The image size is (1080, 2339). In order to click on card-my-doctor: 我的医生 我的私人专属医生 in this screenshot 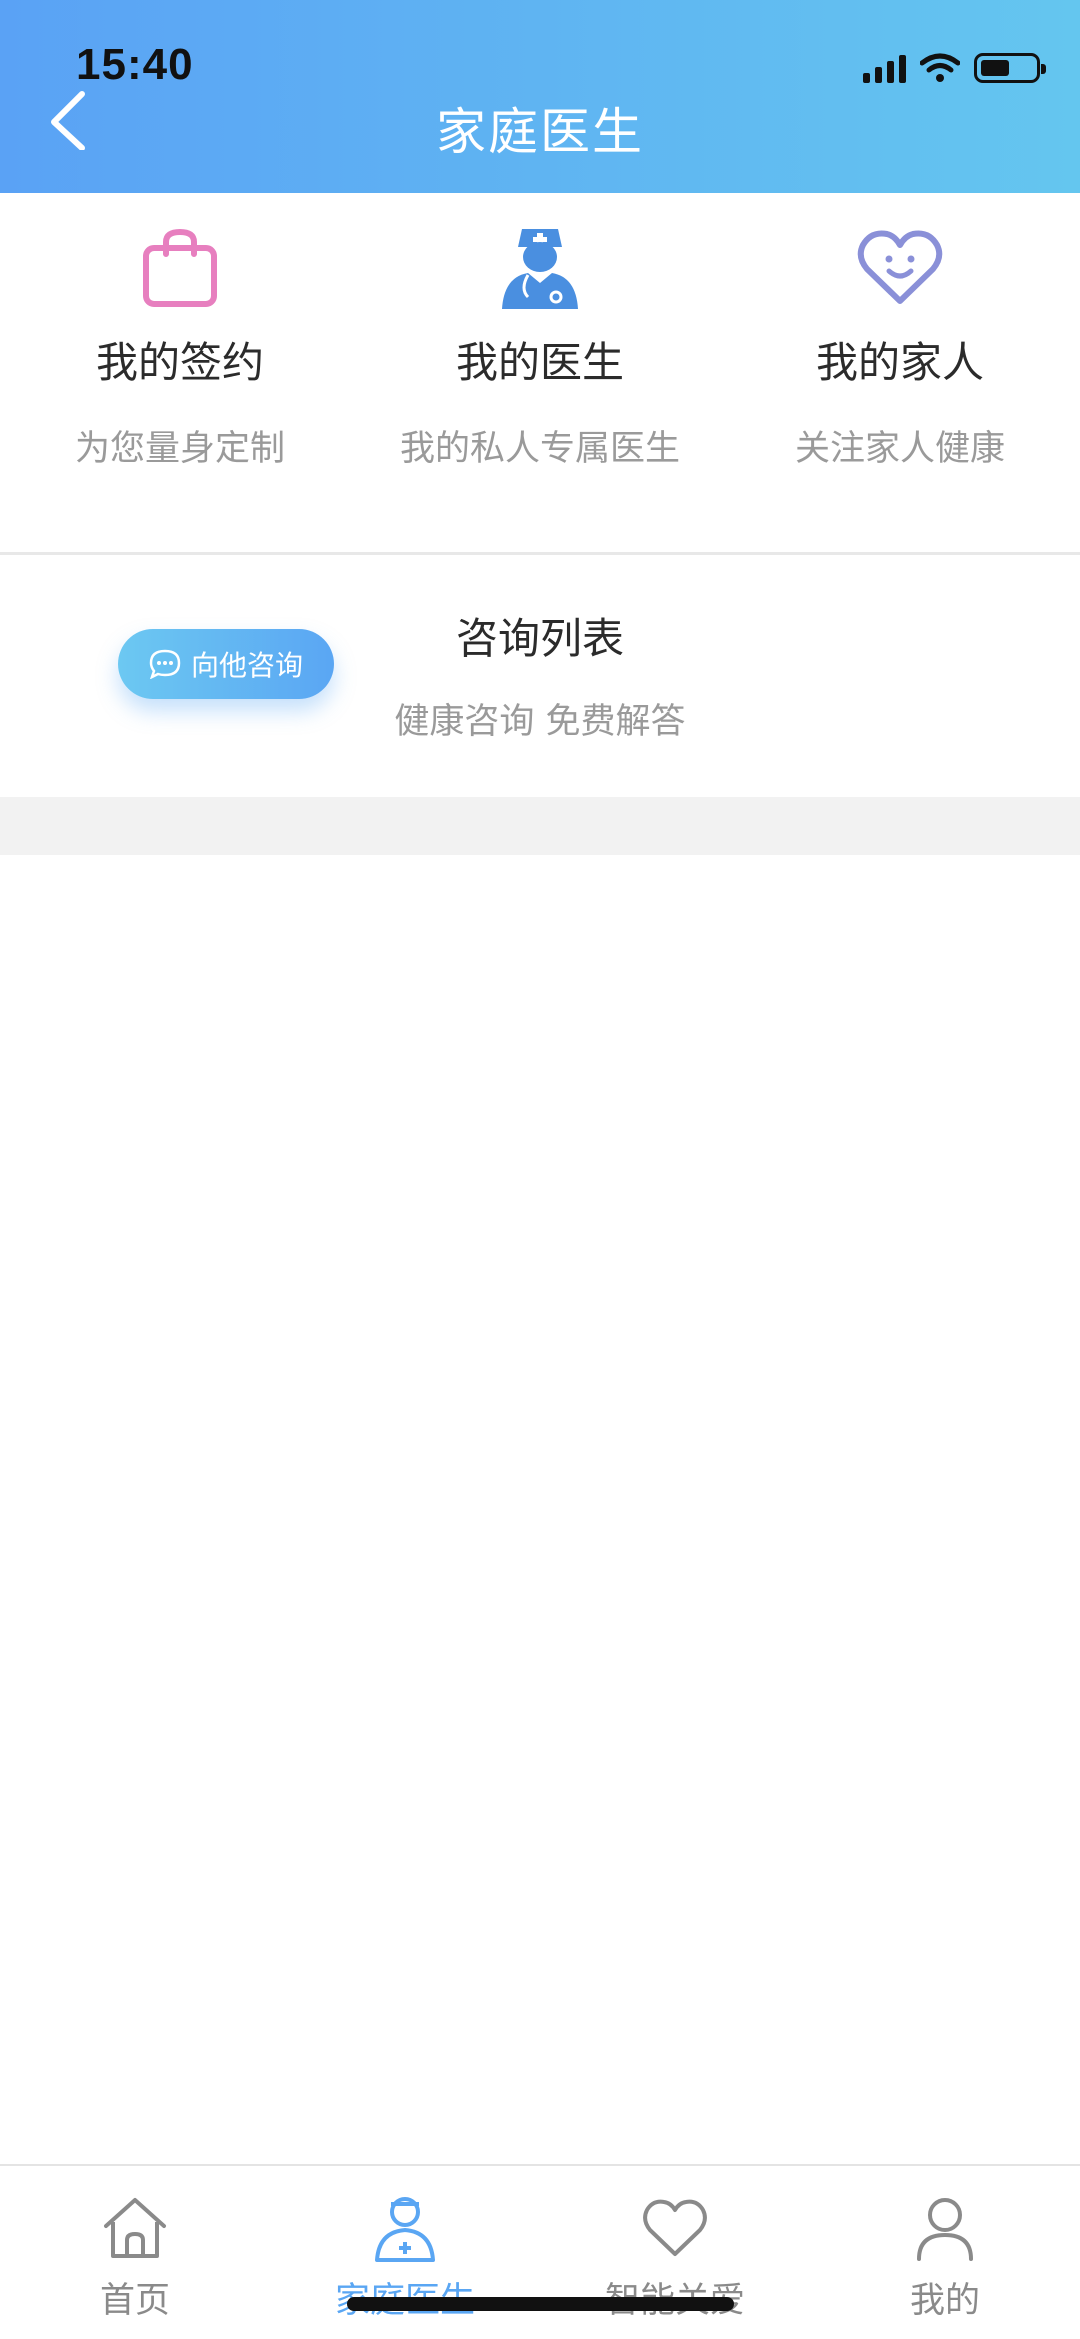, I will do `click(540, 373)`.